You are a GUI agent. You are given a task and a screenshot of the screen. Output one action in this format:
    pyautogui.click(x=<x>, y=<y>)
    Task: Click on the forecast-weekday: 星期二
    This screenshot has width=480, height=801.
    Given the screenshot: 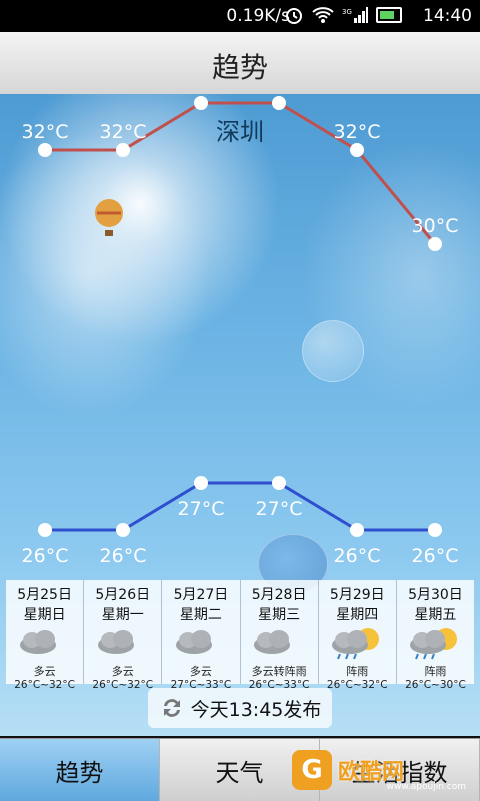 What is the action you would take?
    pyautogui.click(x=200, y=615)
    